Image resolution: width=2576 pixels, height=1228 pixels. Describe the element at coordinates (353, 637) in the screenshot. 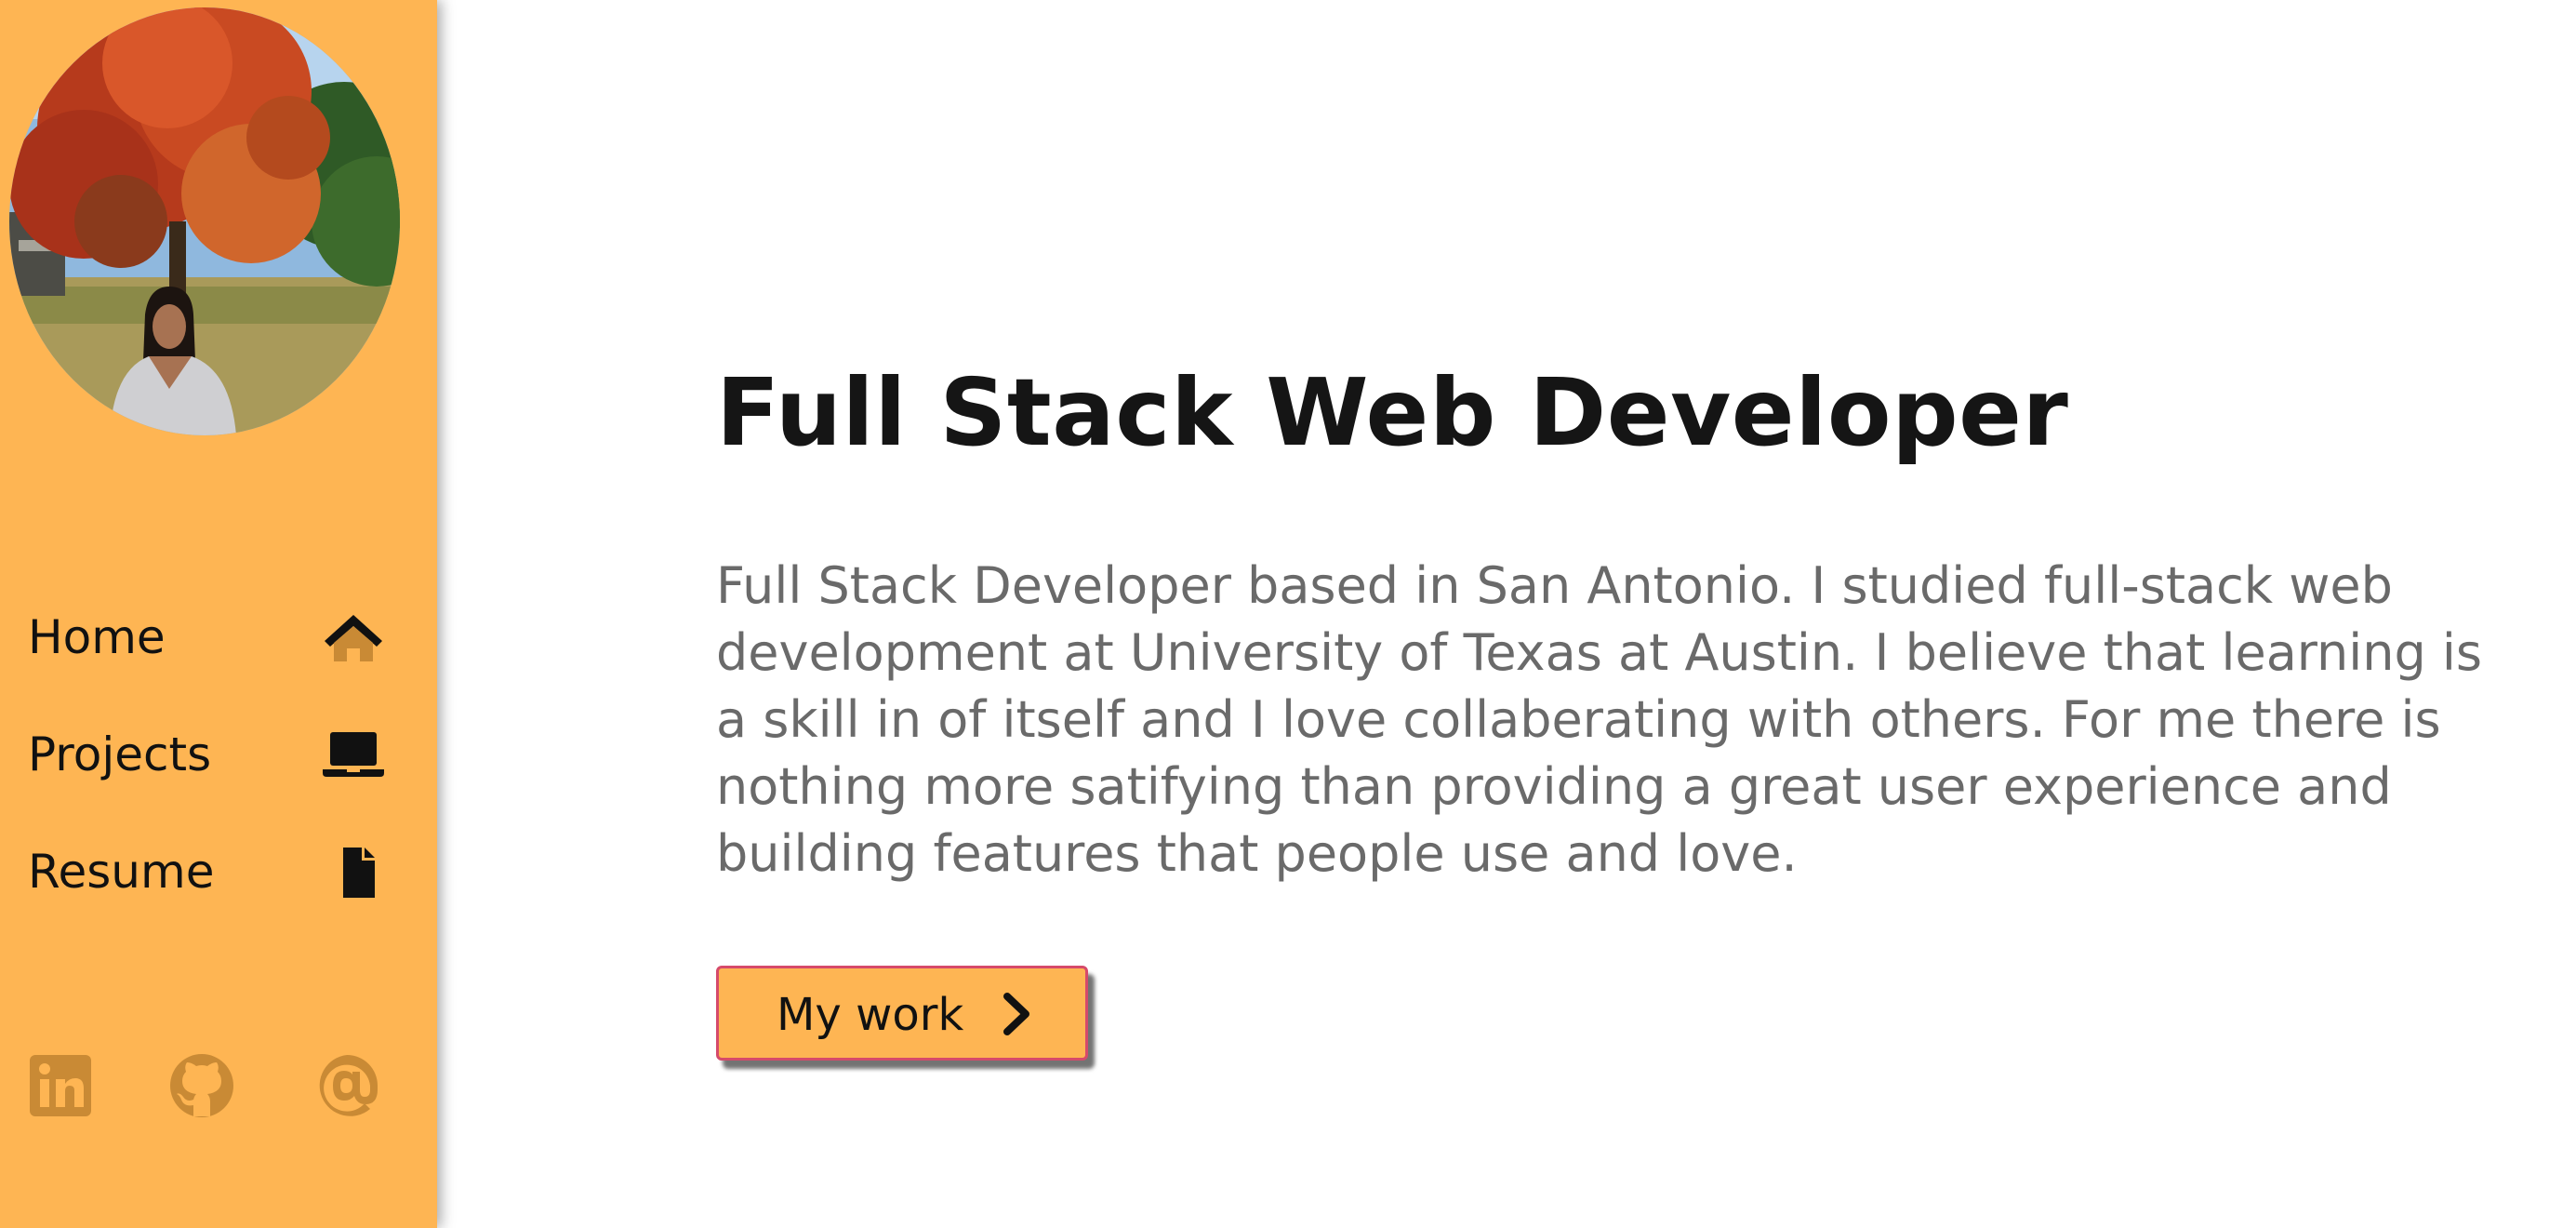

I see `home-icon` at that location.